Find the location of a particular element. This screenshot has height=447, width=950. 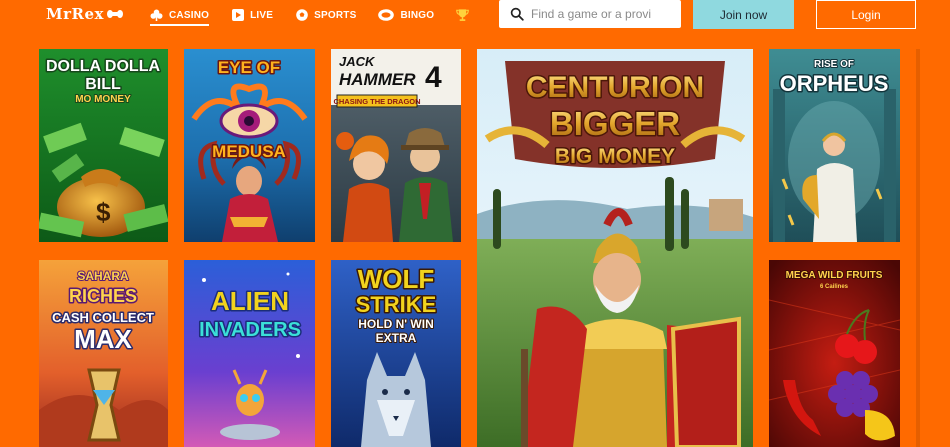

game-tile-jack-hammer-4: JACK HAMMER 4 CHASING THE DRAGON is located at coordinates (396, 145).